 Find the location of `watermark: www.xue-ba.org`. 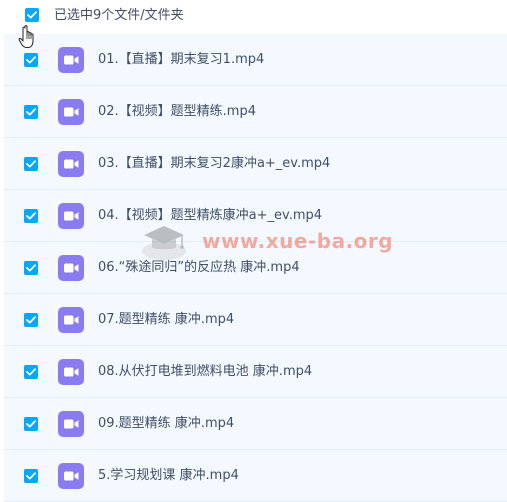

watermark: www.xue-ba.org is located at coordinates (264, 241).